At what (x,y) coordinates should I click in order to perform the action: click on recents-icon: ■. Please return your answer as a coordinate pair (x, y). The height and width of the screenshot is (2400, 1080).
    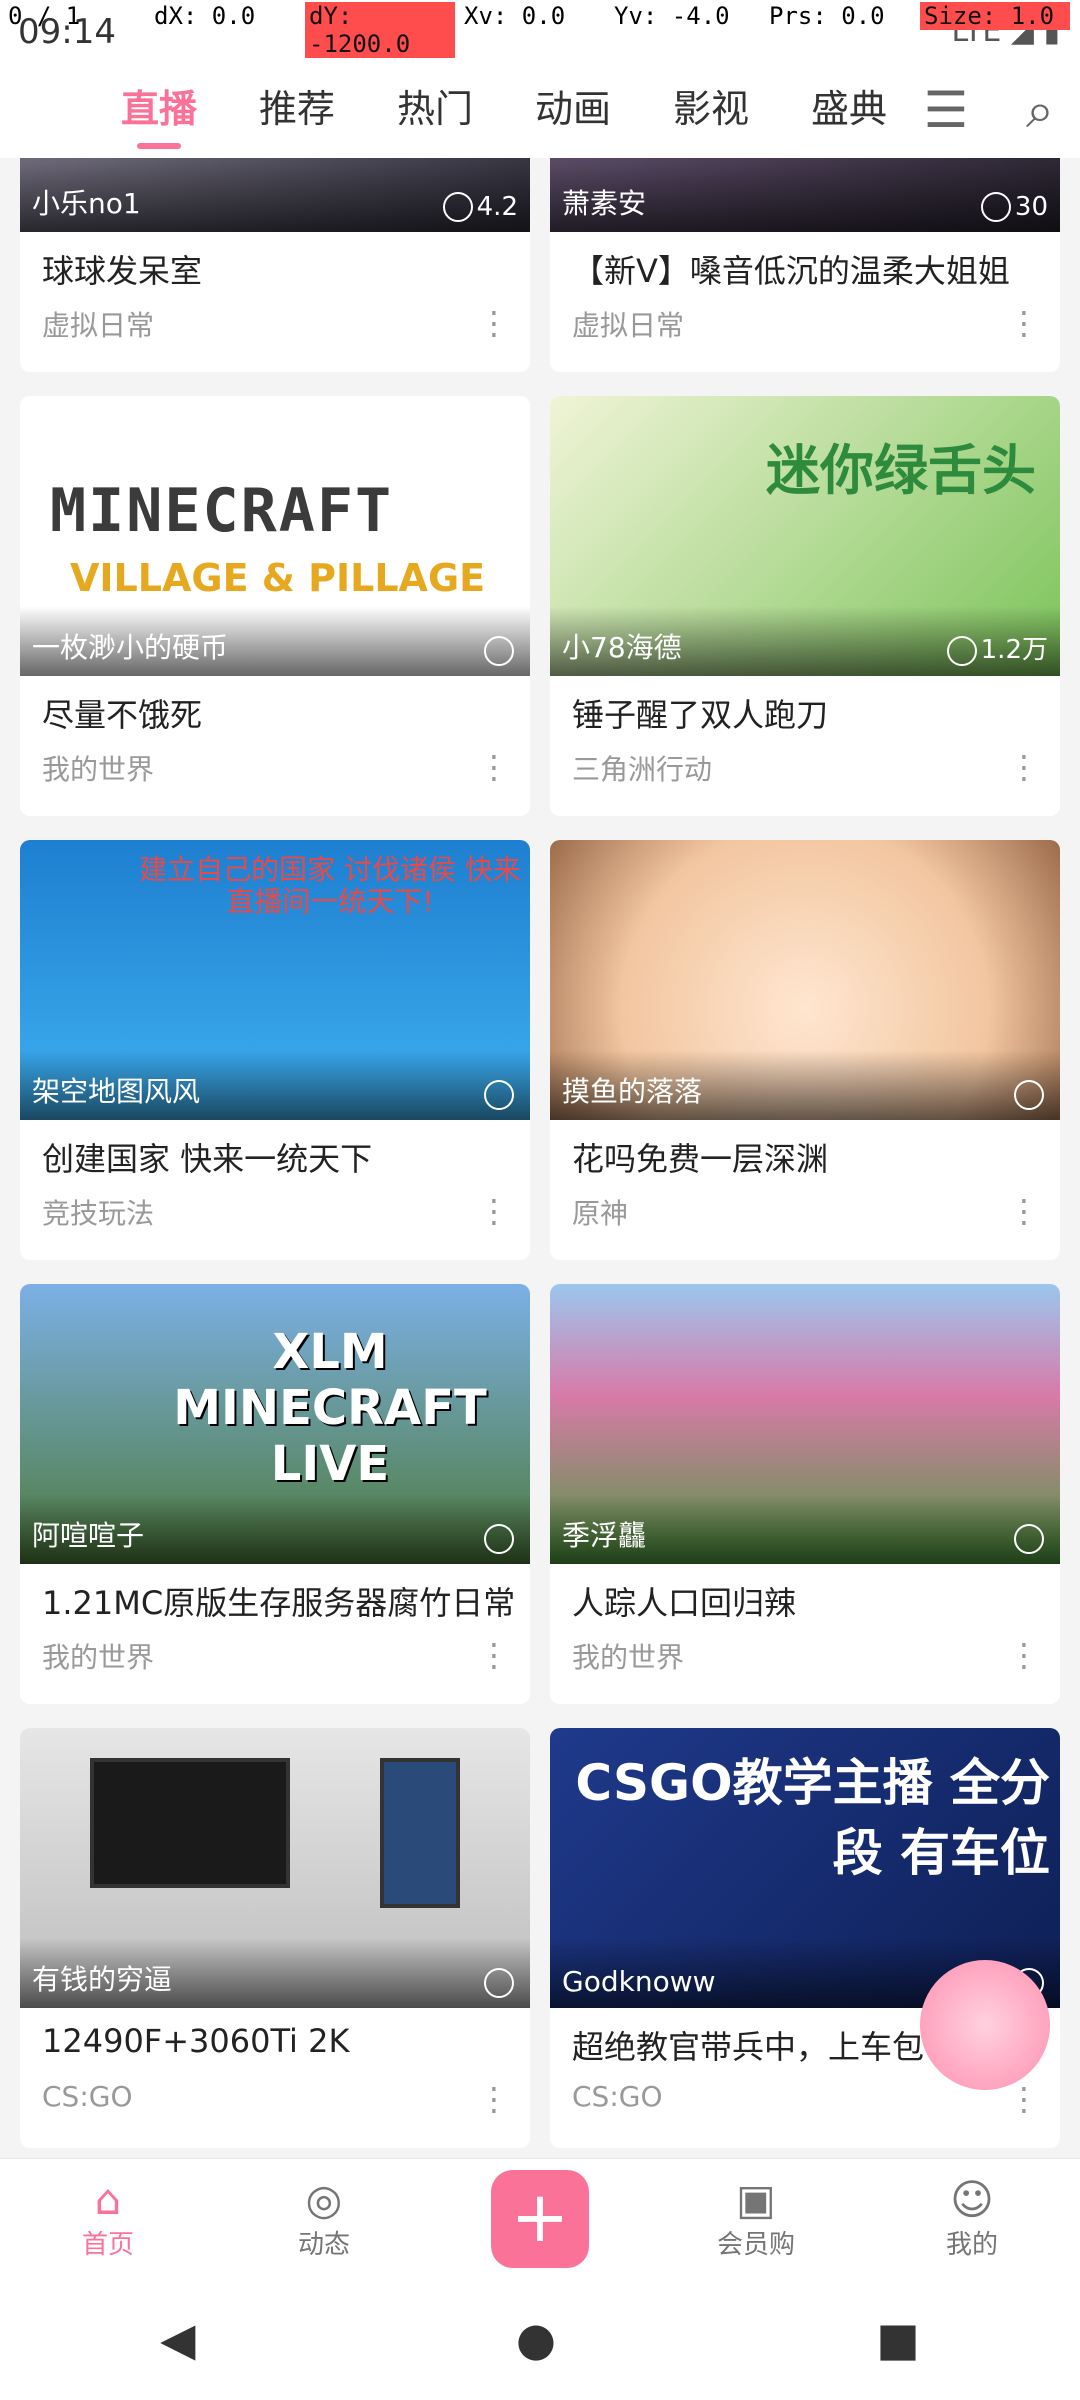
    Looking at the image, I should click on (897, 2339).